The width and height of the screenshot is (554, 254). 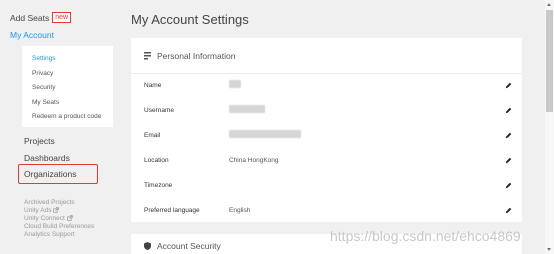 What do you see at coordinates (326, 161) in the screenshot?
I see `row-location: Location China HongKong` at bounding box center [326, 161].